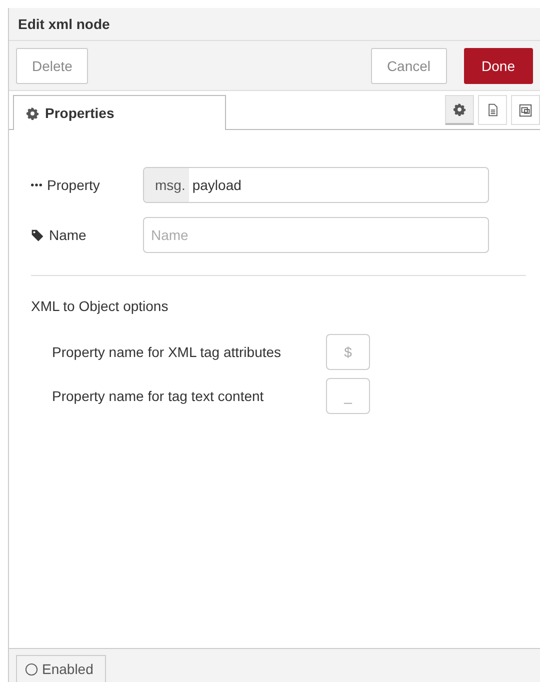 This screenshot has height=682, width=540. What do you see at coordinates (167, 352) in the screenshot?
I see `option-label: Property name for XML tag attributes` at bounding box center [167, 352].